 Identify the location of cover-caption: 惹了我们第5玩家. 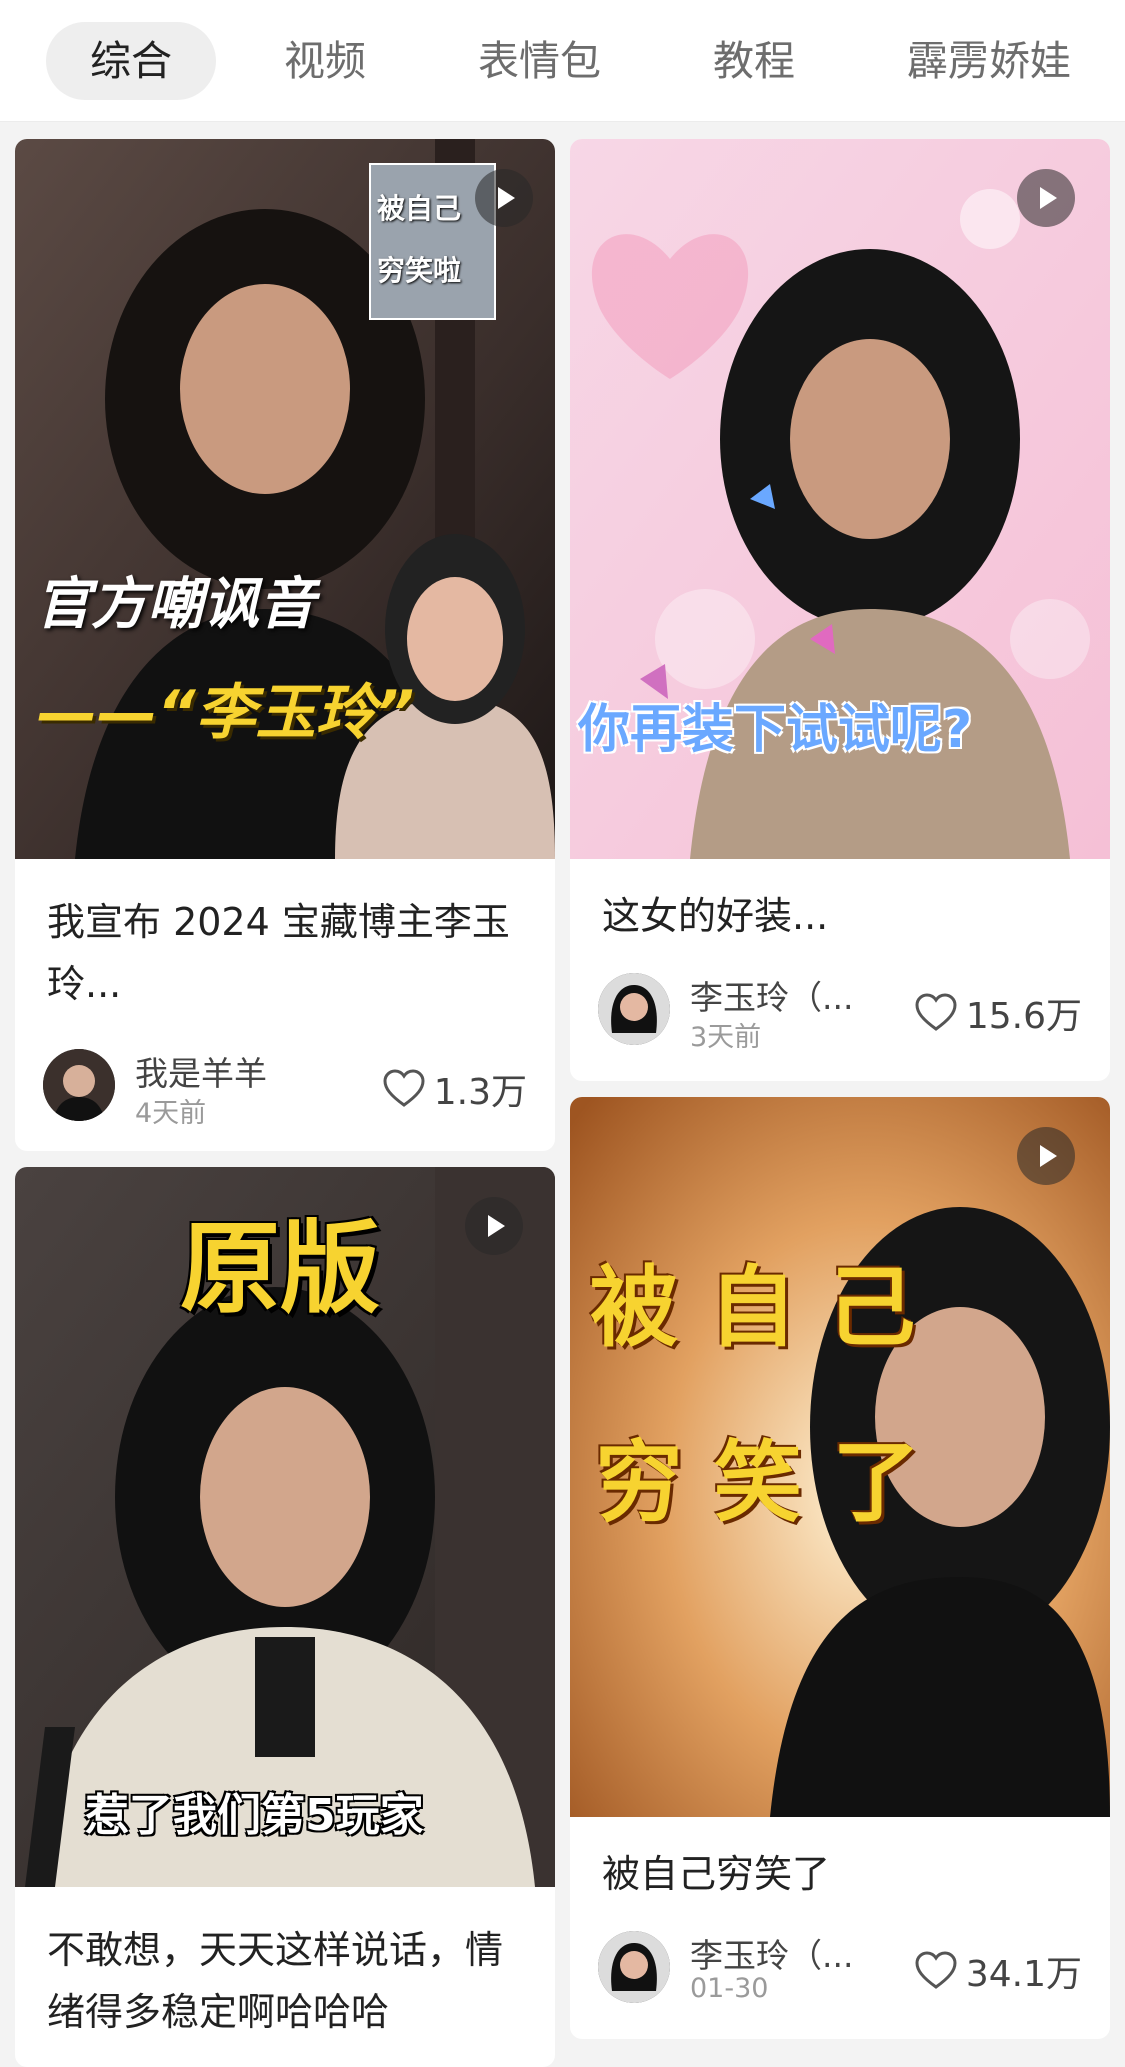
(254, 1815).